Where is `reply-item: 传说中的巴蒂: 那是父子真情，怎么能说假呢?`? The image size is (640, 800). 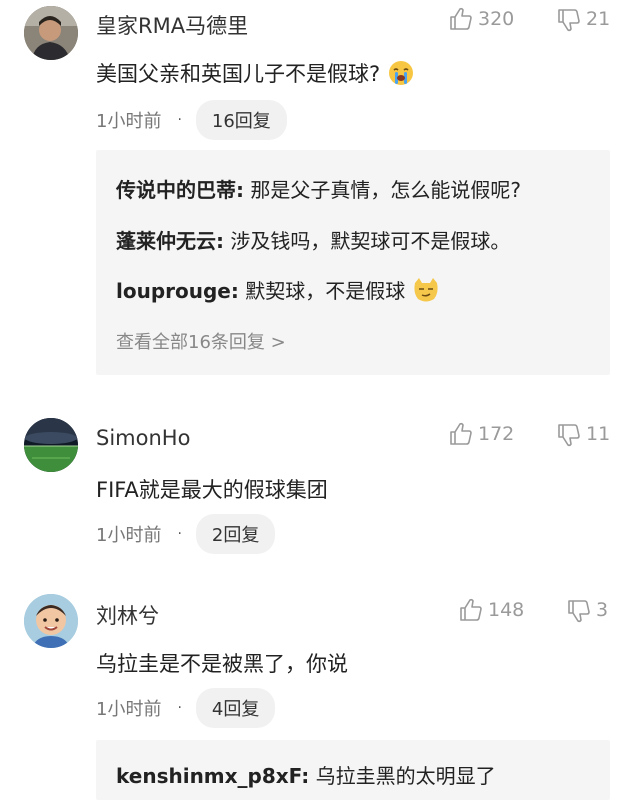 reply-item: 传说中的巴蒂: 那是父子真情，怎么能说假呢? is located at coordinates (318, 188).